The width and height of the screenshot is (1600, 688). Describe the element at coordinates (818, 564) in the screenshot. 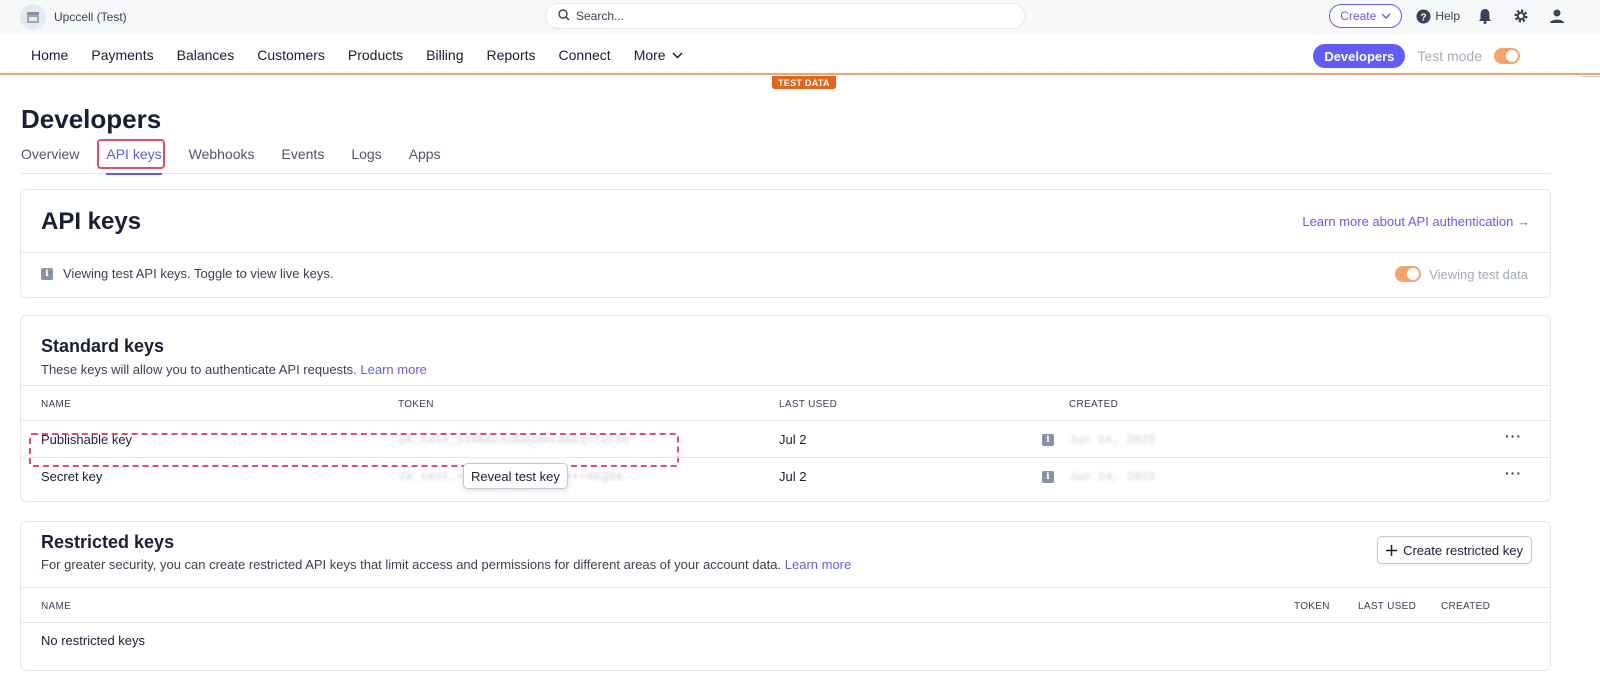

I see `restricted-keys-learn-more-link: Learn more` at that location.